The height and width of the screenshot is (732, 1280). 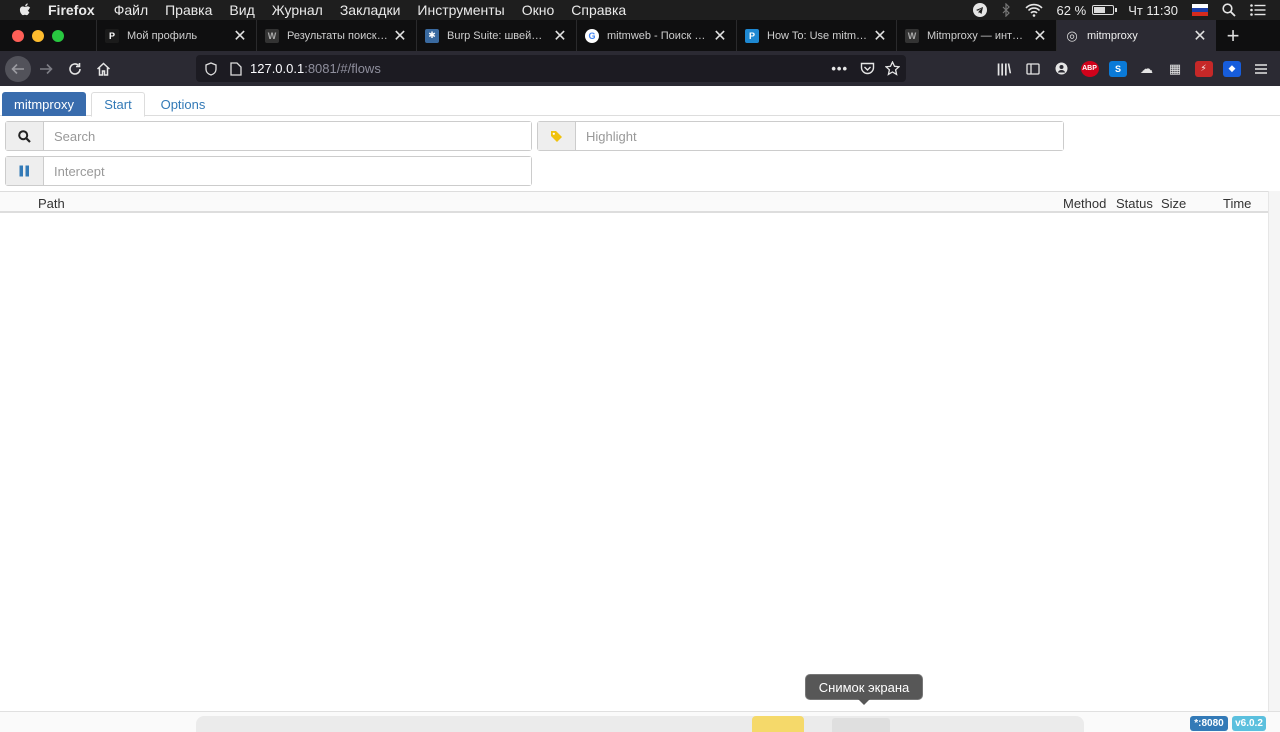 I want to click on wifi-icon, so click(x=1033, y=10).